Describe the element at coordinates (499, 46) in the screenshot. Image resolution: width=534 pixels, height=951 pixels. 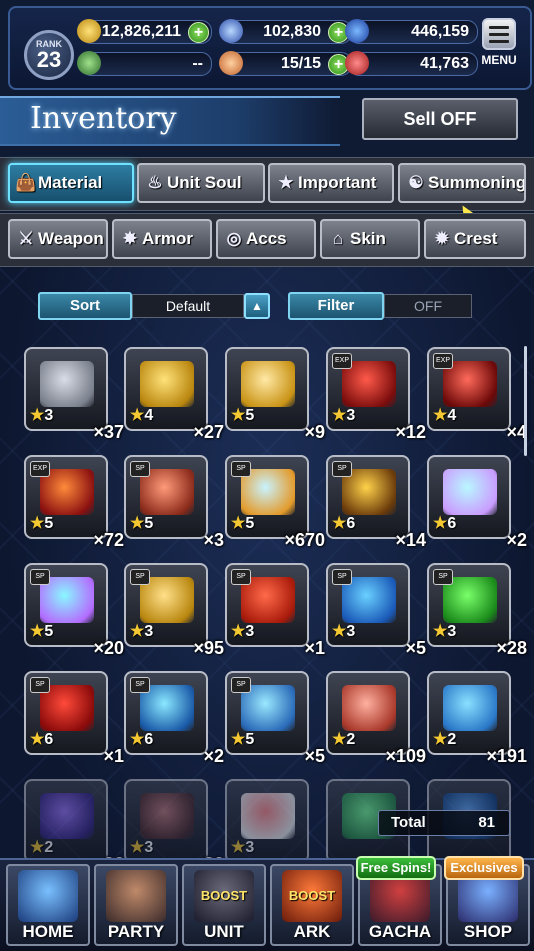
I see `menu-button: MENU` at that location.